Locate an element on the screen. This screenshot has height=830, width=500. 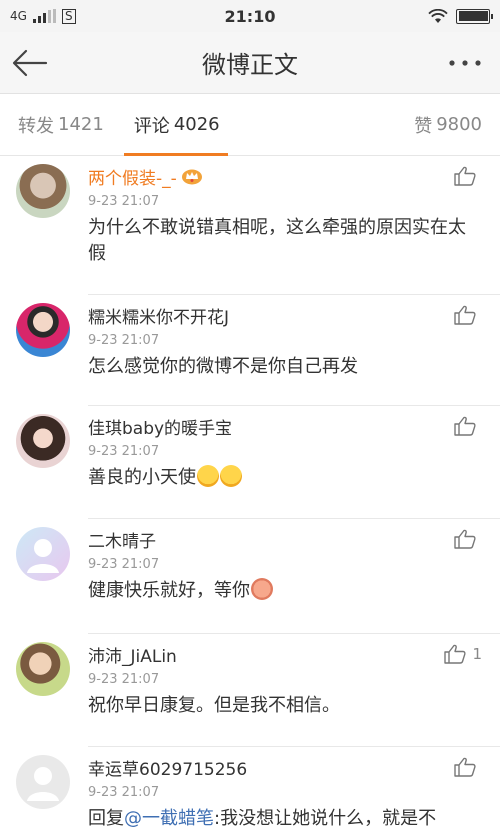
like-button: 1 is located at coordinates (463, 654).